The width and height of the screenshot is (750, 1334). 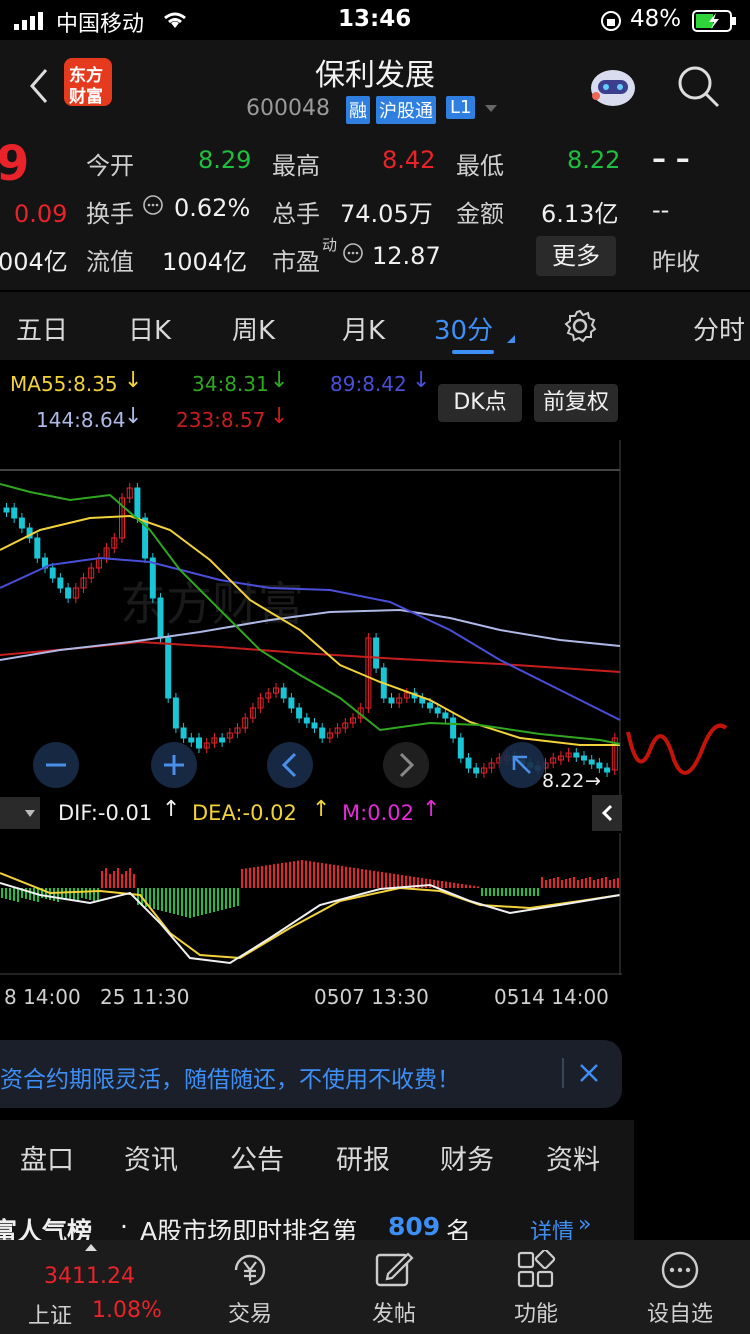 What do you see at coordinates (580, 326) in the screenshot?
I see `settings-gear-icon` at bounding box center [580, 326].